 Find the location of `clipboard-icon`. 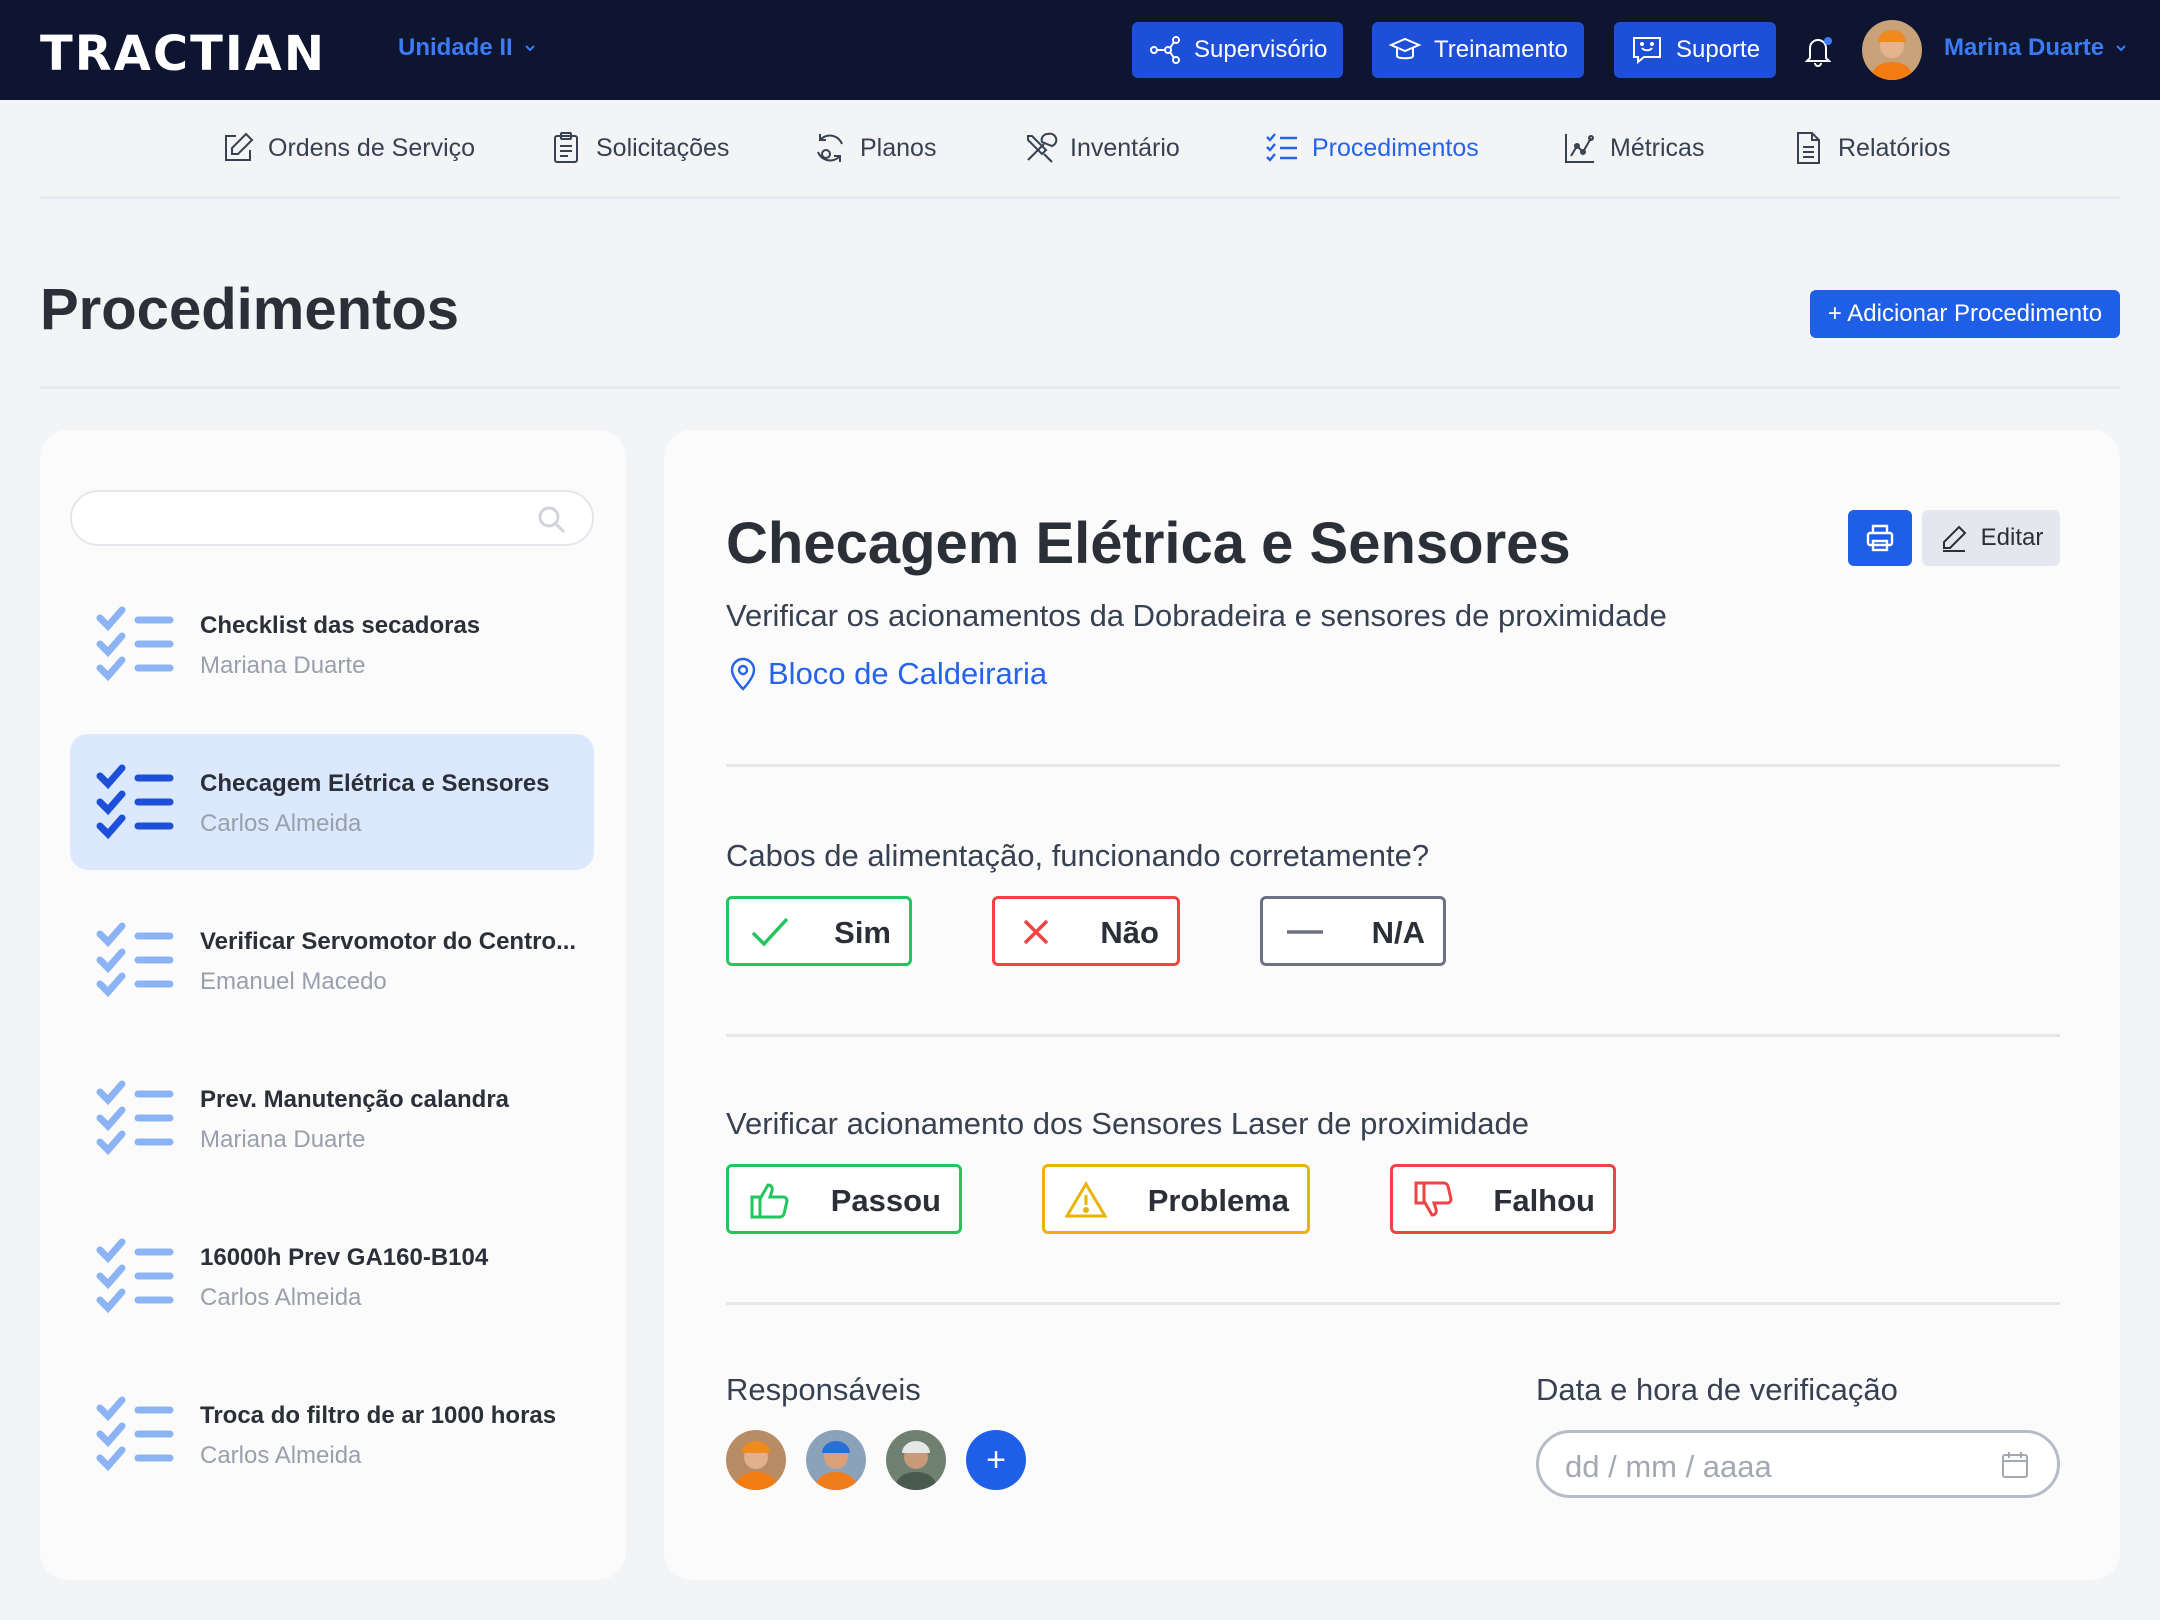

clipboard-icon is located at coordinates (566, 147).